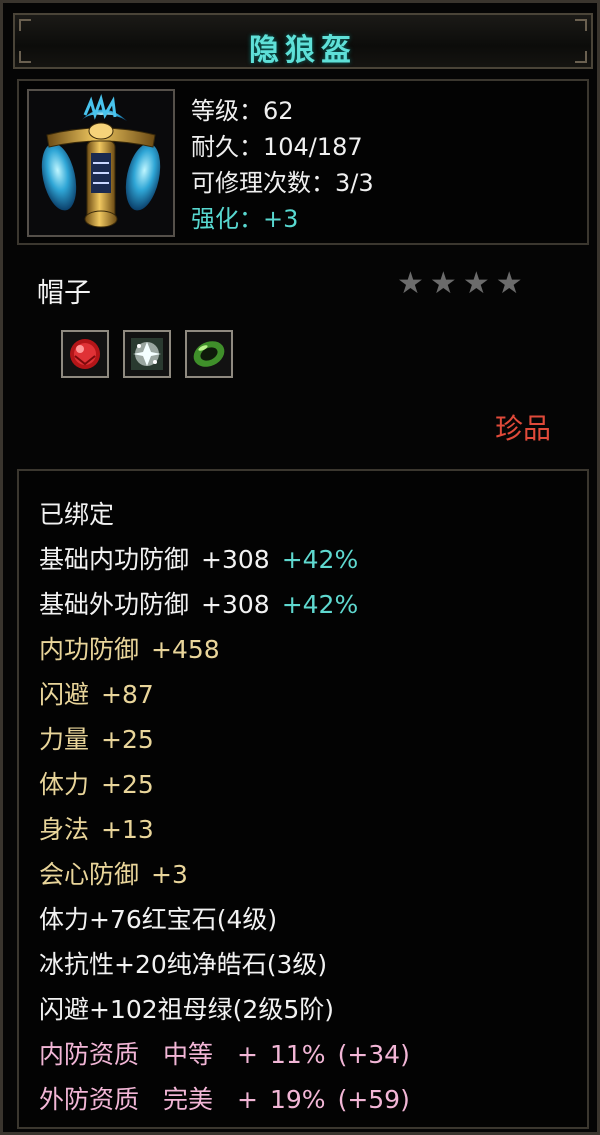 This screenshot has width=600, height=1135. What do you see at coordinates (188, 1054) in the screenshot?
I see `quality-grade: 中等` at bounding box center [188, 1054].